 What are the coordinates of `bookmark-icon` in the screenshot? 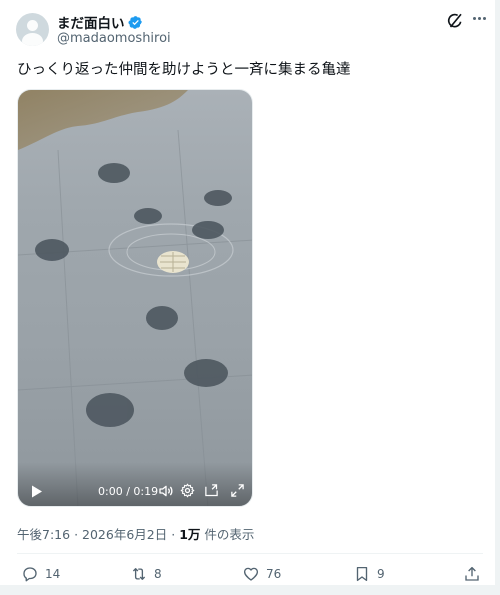 It's located at (362, 574).